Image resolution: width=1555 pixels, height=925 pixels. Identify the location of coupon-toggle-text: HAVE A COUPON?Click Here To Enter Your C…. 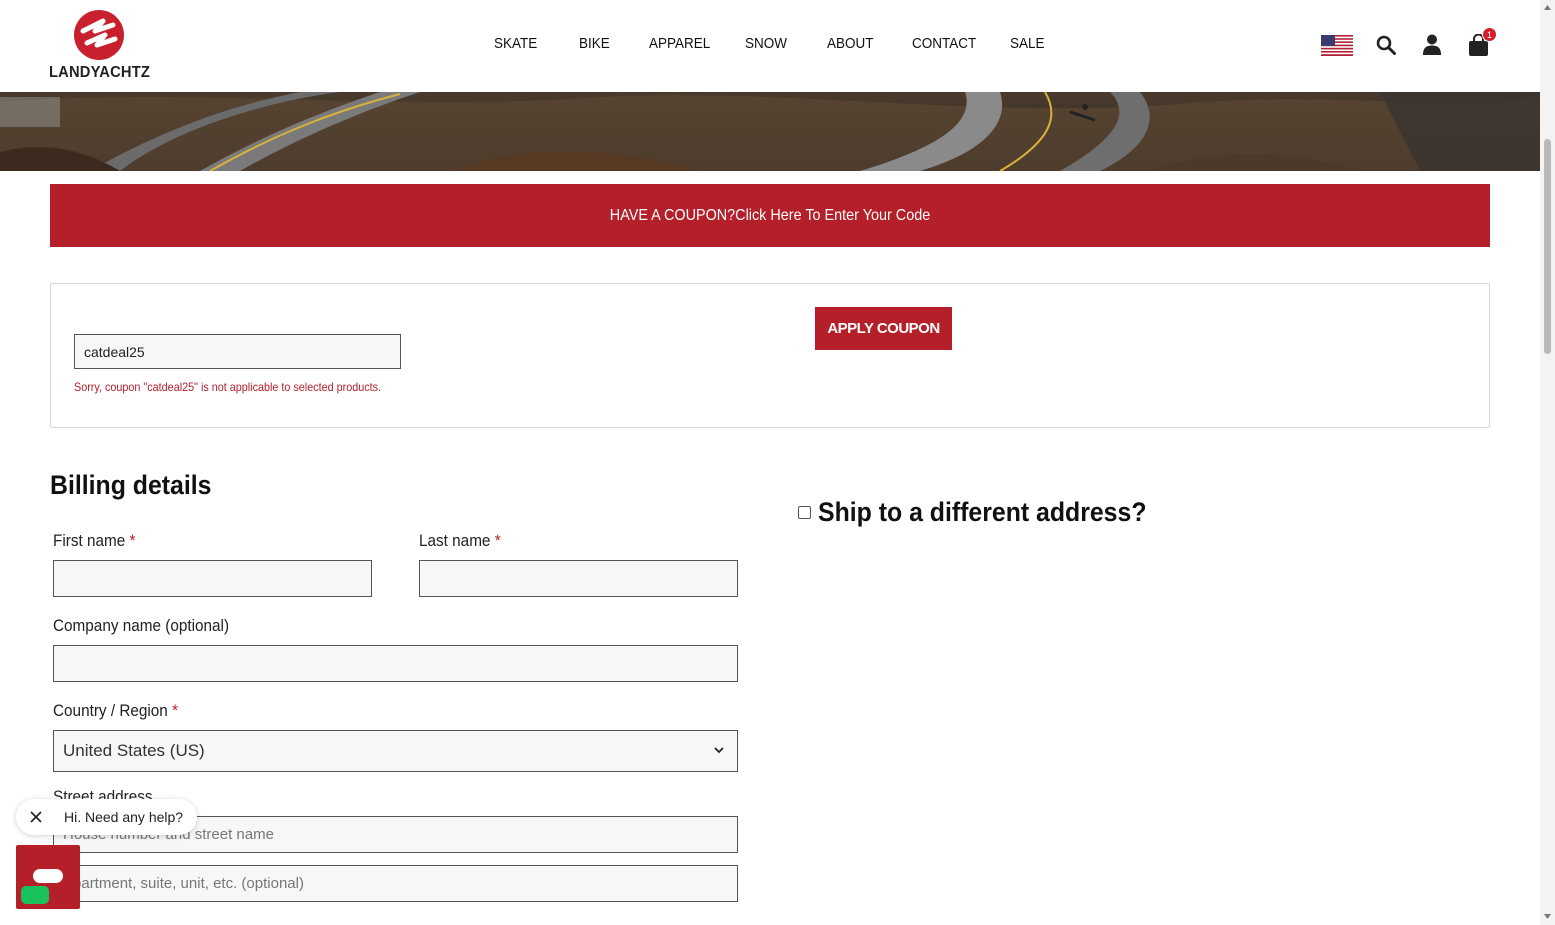
(770, 215).